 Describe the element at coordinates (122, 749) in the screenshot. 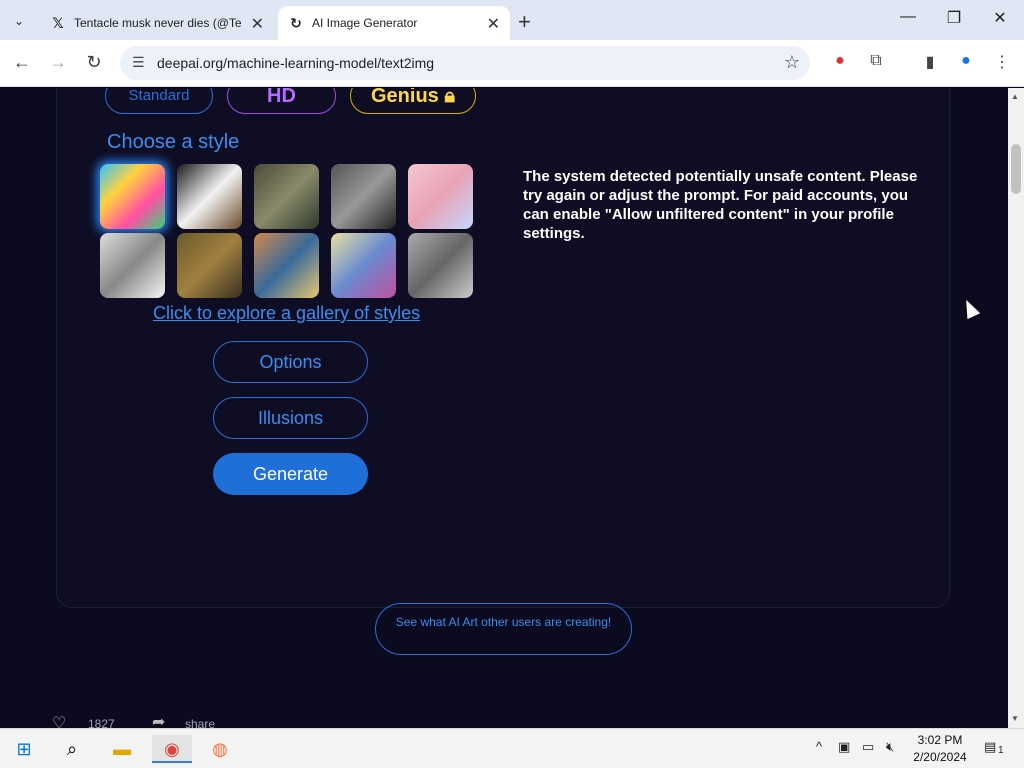

I see `file-explorer-icon: ▬` at that location.